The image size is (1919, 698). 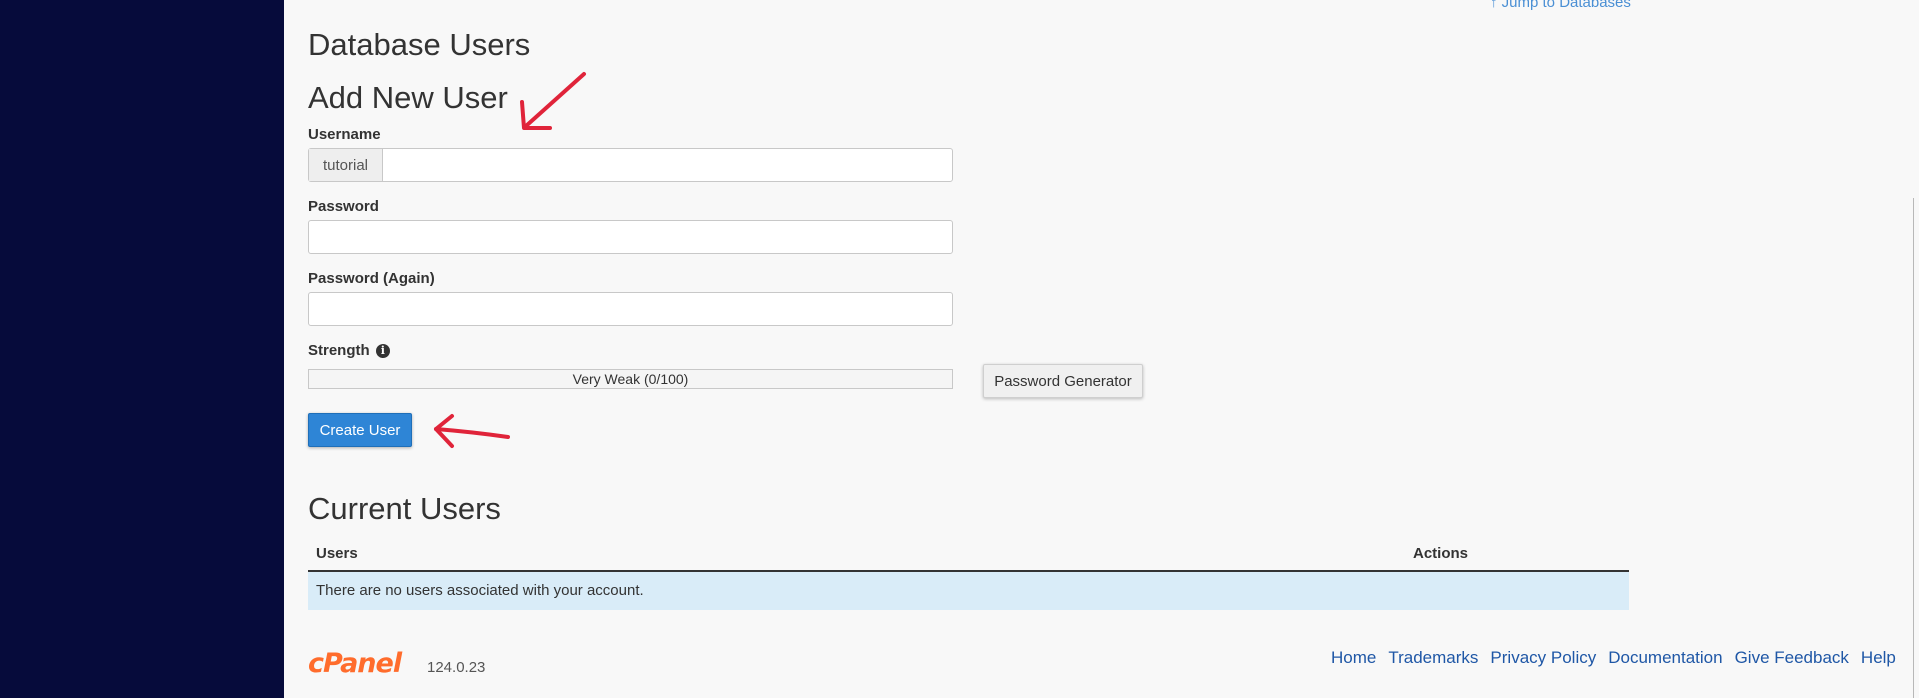 I want to click on username-input-group: tutorial, so click(x=630, y=165).